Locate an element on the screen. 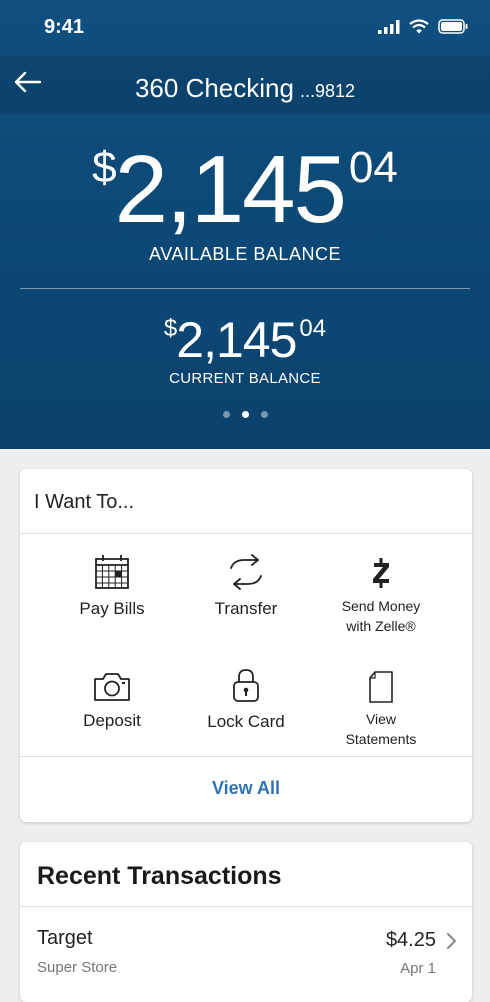  available-dollars: 2,145 is located at coordinates (230, 189).